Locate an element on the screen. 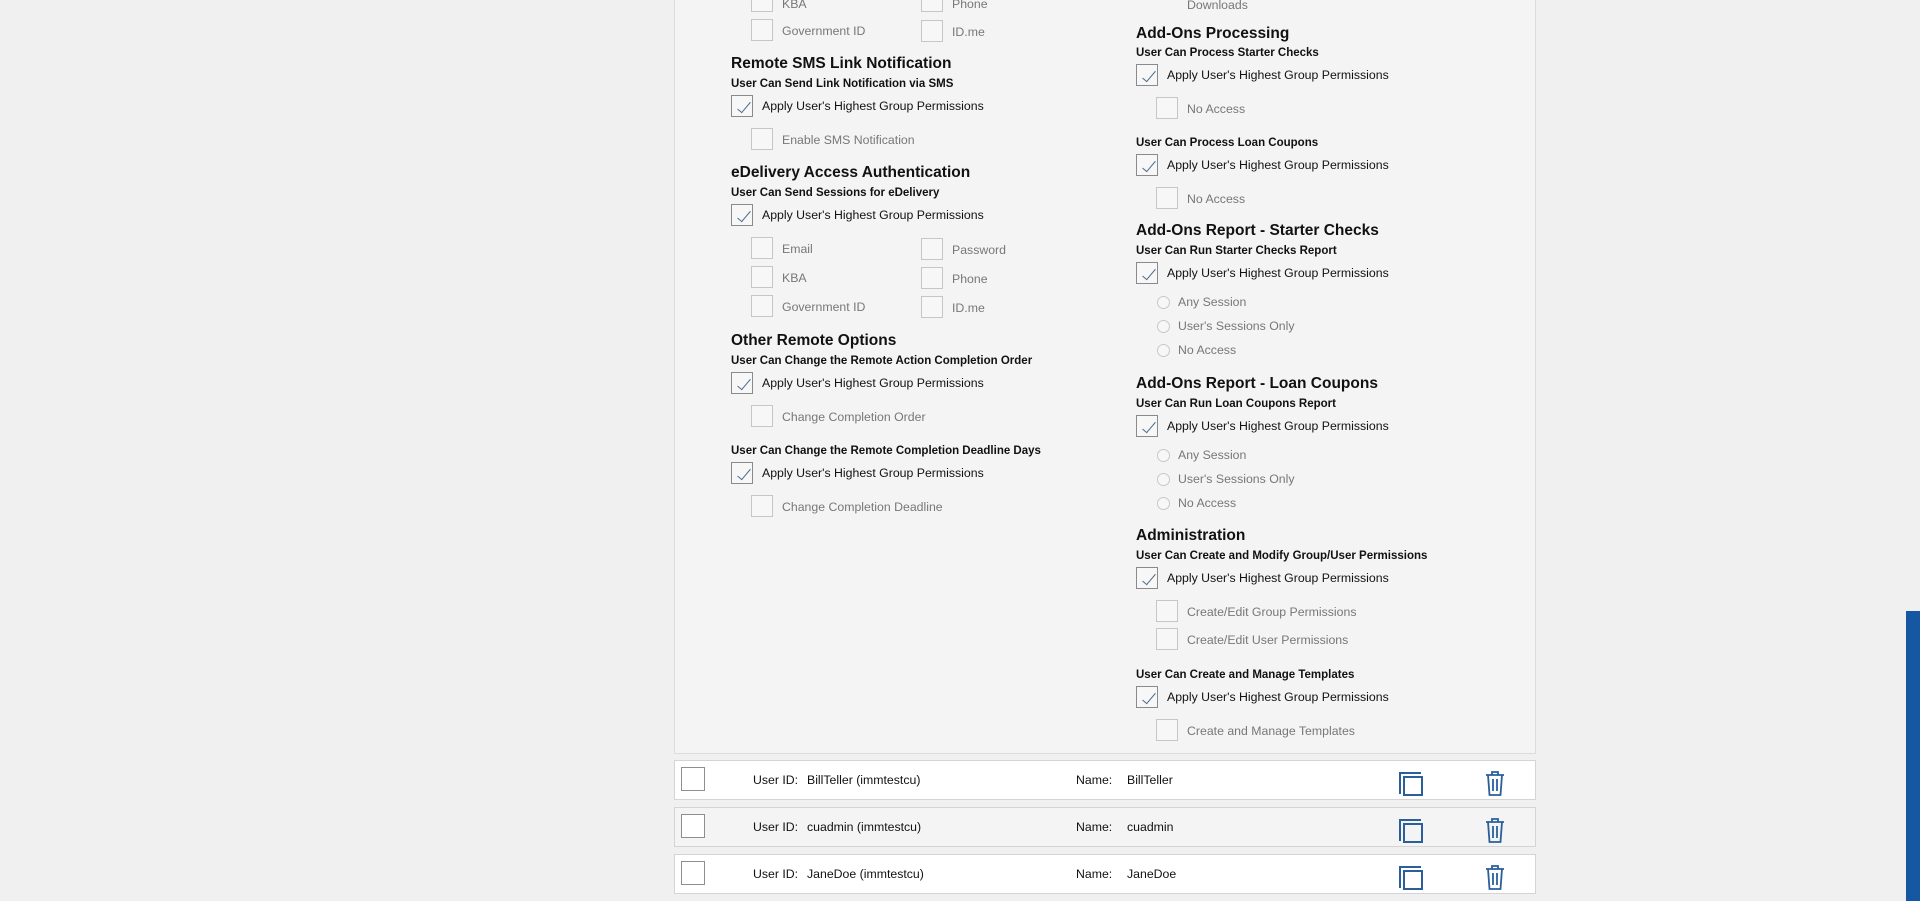 The image size is (1920, 901). gov-id-checkbox is located at coordinates (762, 306).